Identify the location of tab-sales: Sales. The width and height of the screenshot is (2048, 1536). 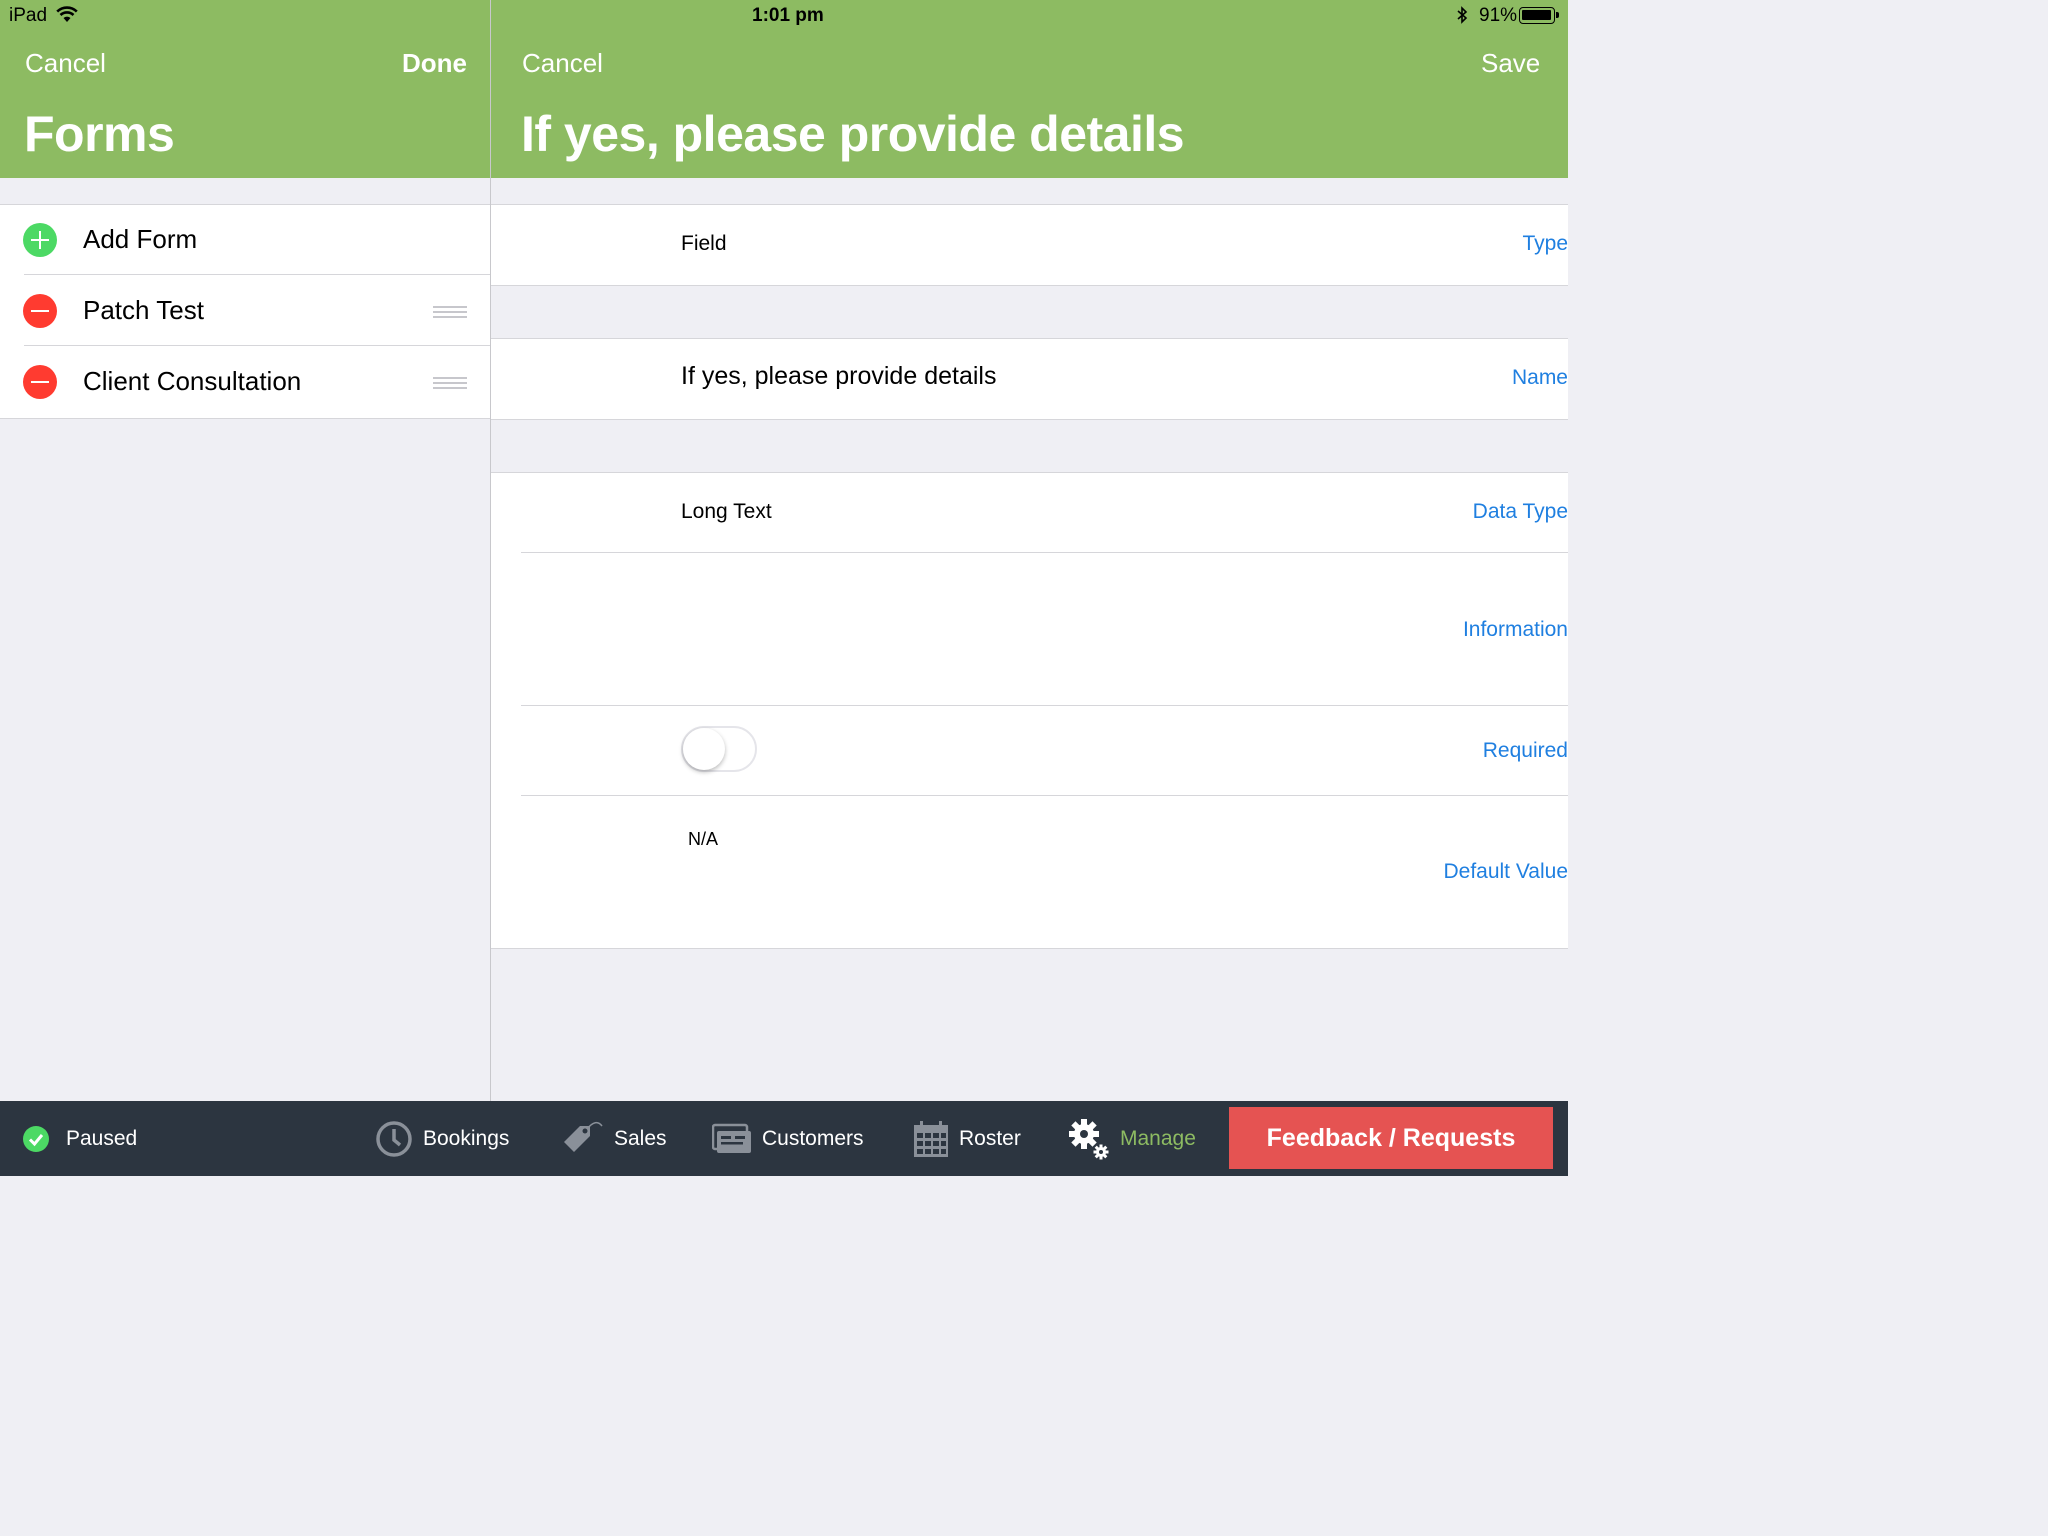
(613, 1138).